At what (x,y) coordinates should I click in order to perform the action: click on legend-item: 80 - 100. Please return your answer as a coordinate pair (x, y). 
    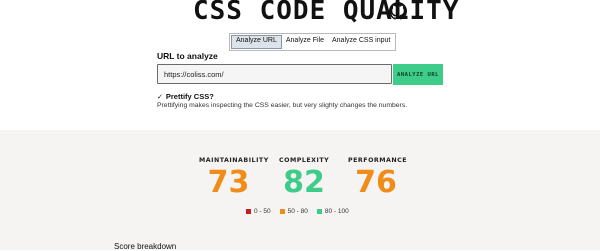
    Looking at the image, I should click on (332, 211).